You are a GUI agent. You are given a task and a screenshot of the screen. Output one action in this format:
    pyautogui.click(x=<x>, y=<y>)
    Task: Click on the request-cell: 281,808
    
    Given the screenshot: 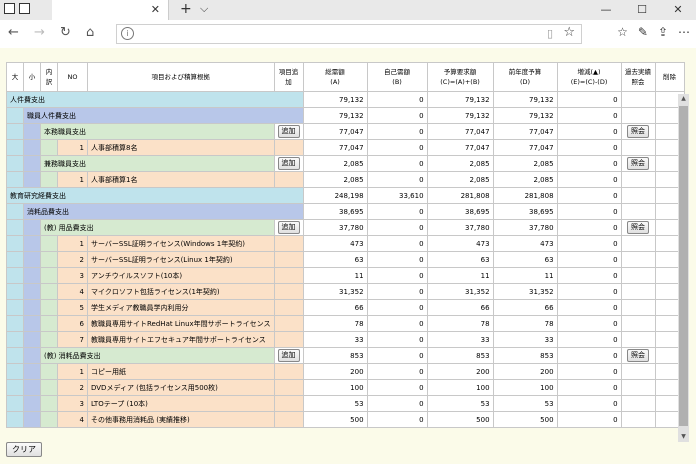 What is the action you would take?
    pyautogui.click(x=460, y=195)
    